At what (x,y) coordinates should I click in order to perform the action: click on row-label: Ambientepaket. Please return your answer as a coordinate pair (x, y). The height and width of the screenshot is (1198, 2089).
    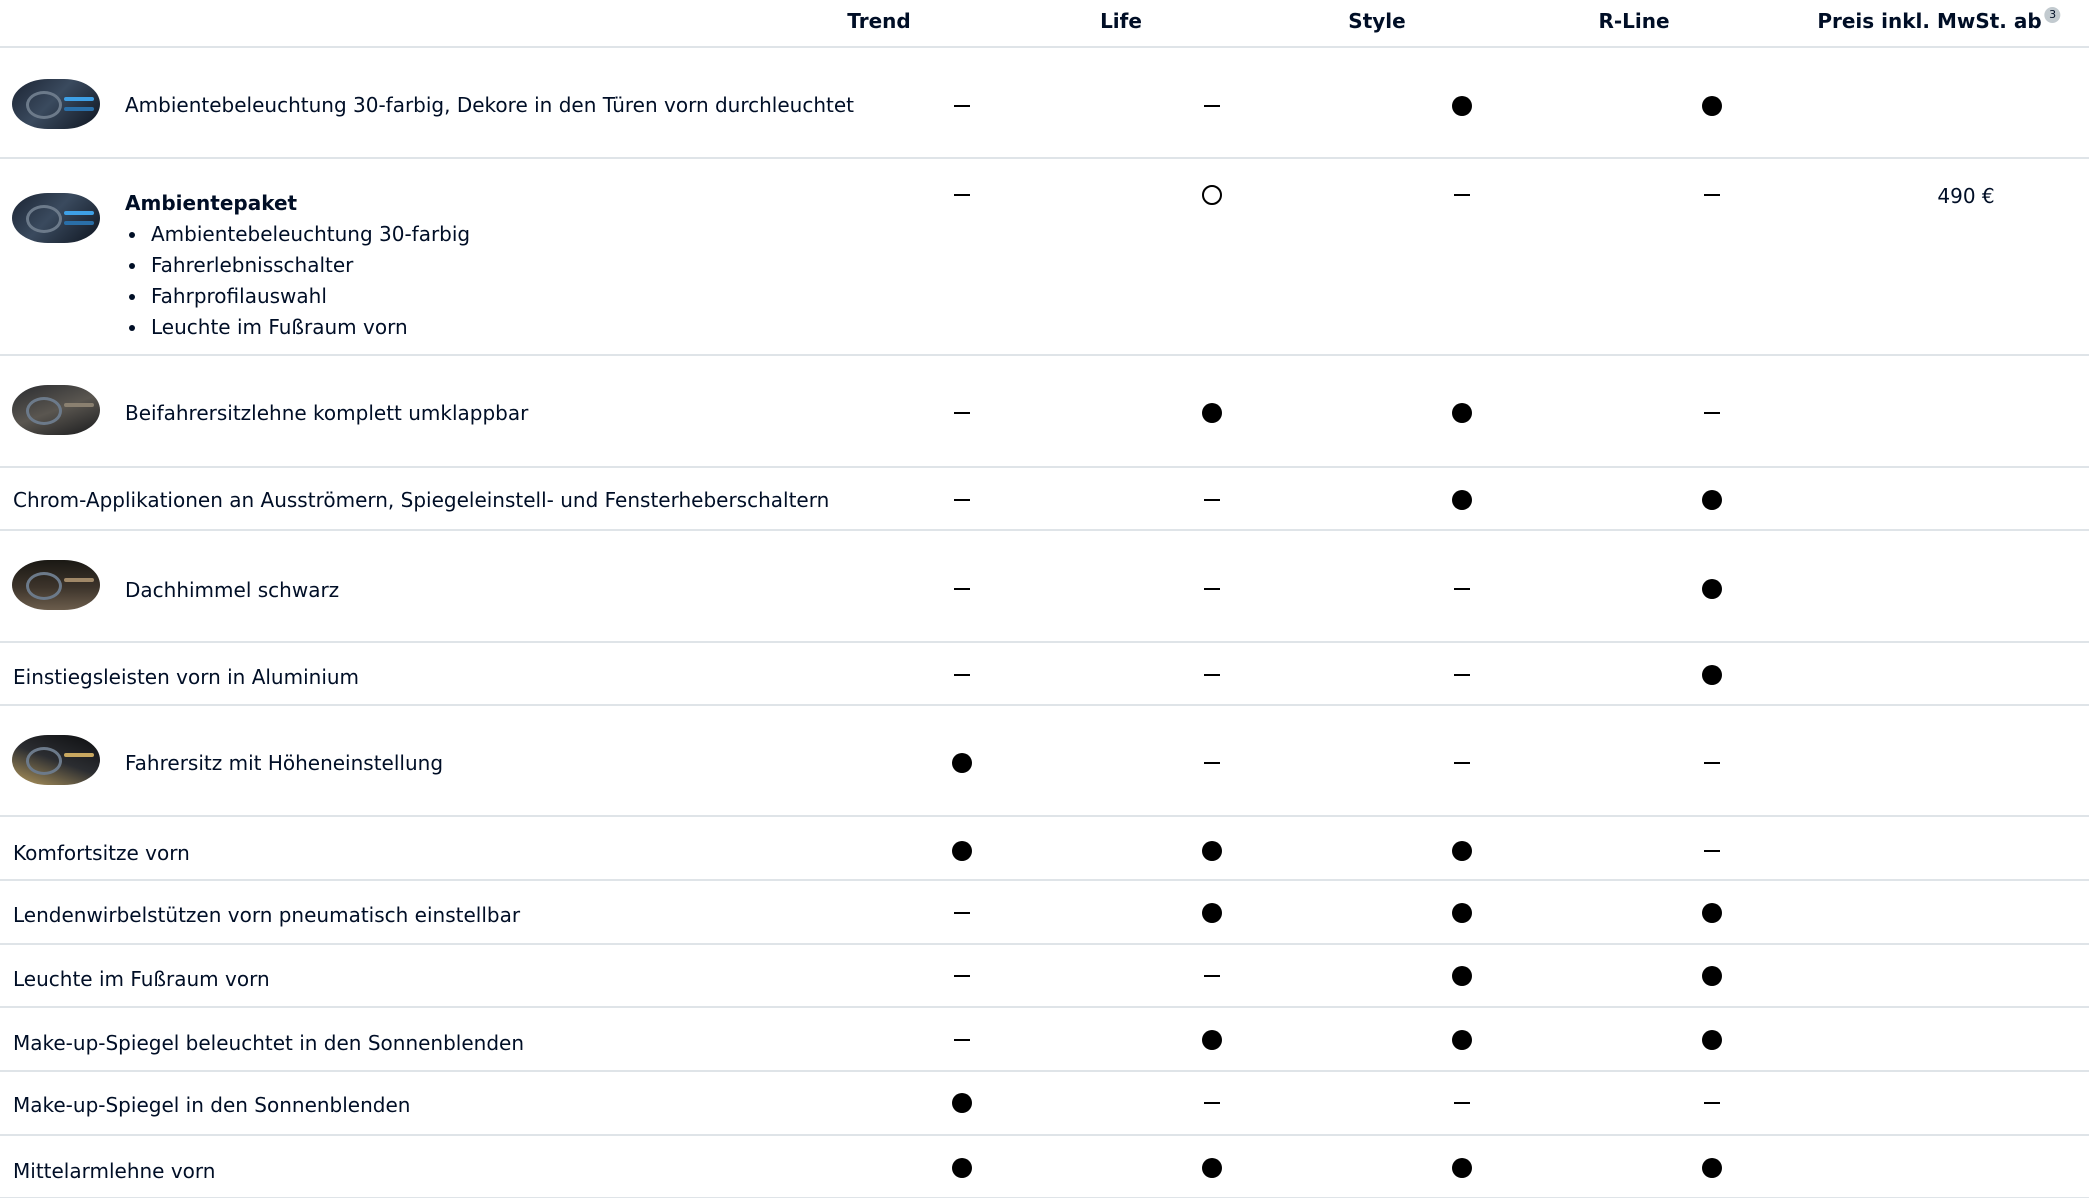
    Looking at the image, I should click on (211, 203).